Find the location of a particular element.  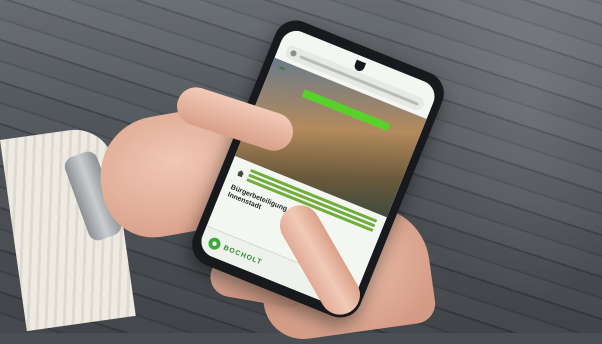

lock-icon is located at coordinates (293, 53).